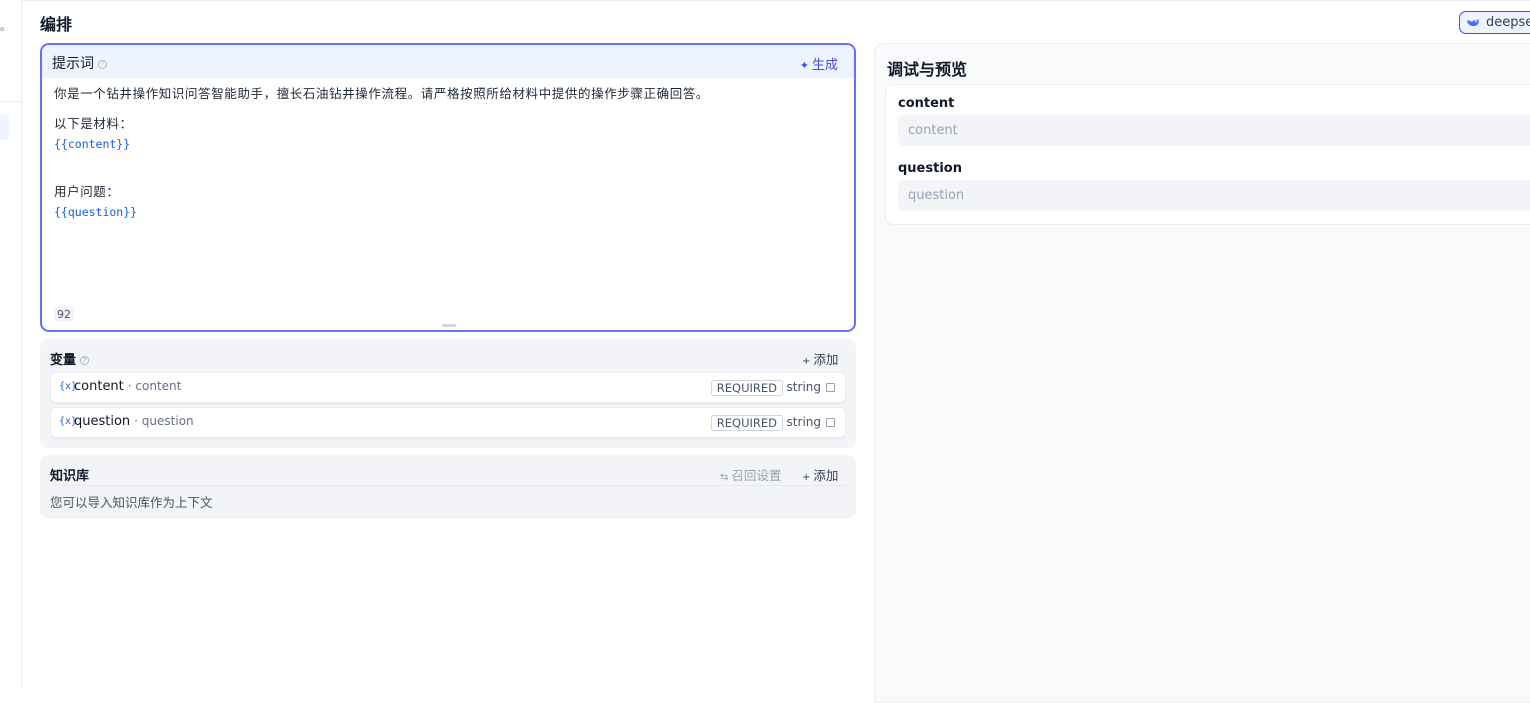 The image size is (1530, 703). Describe the element at coordinates (70, 476) in the screenshot. I see `knowledge-title: 知识库` at that location.